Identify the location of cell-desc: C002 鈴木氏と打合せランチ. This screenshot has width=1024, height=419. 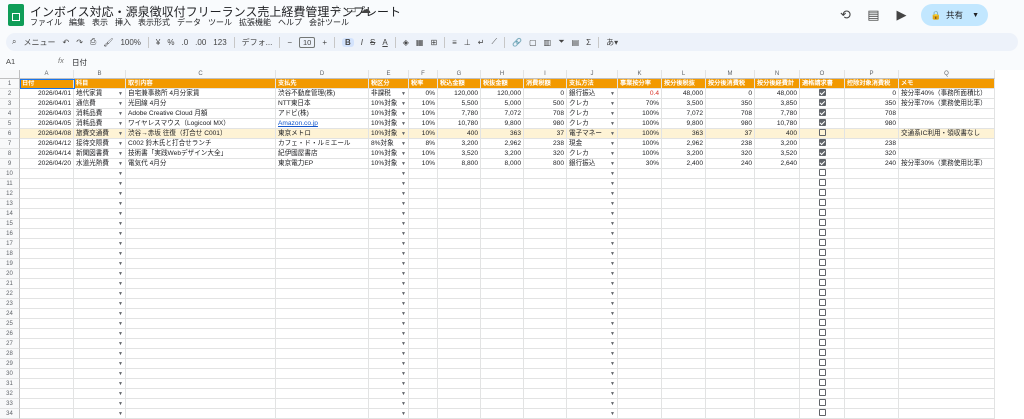
(201, 144).